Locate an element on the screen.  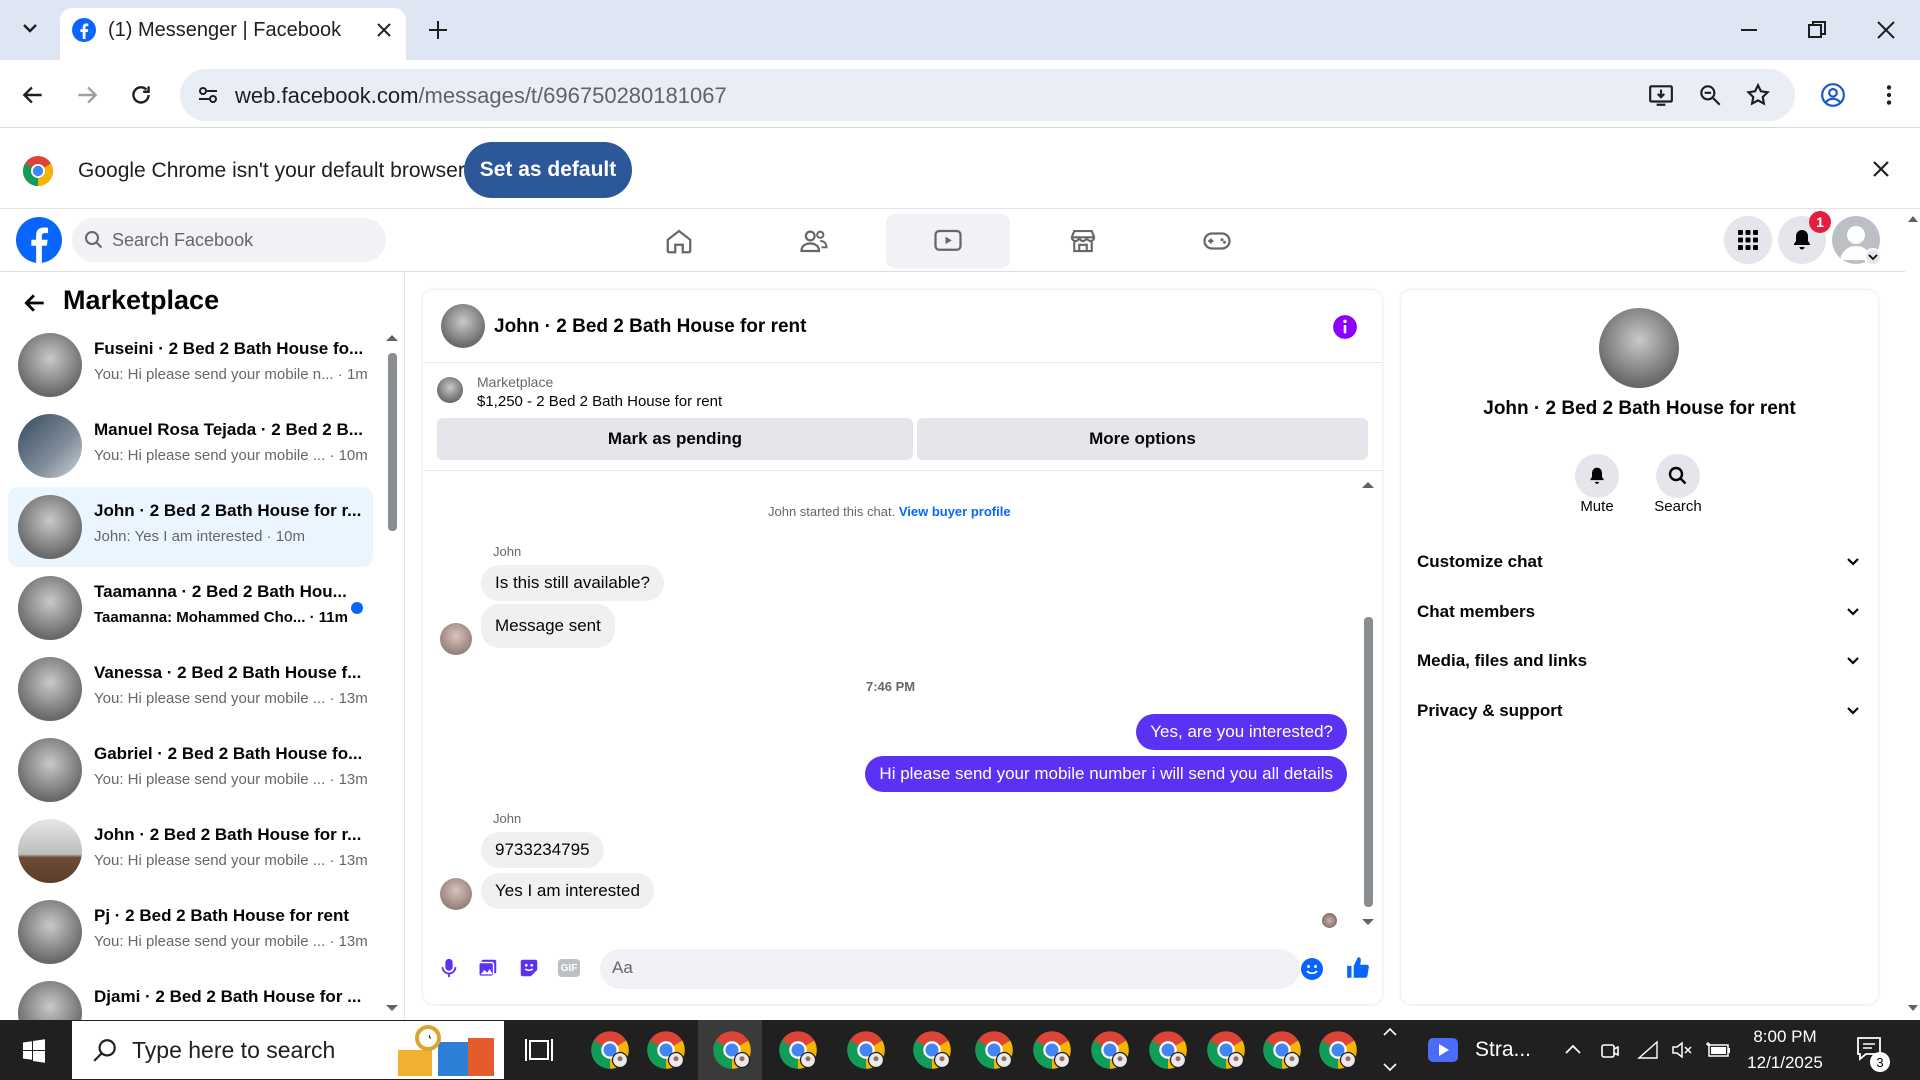
meet-now-icon is located at coordinates (1610, 1050).